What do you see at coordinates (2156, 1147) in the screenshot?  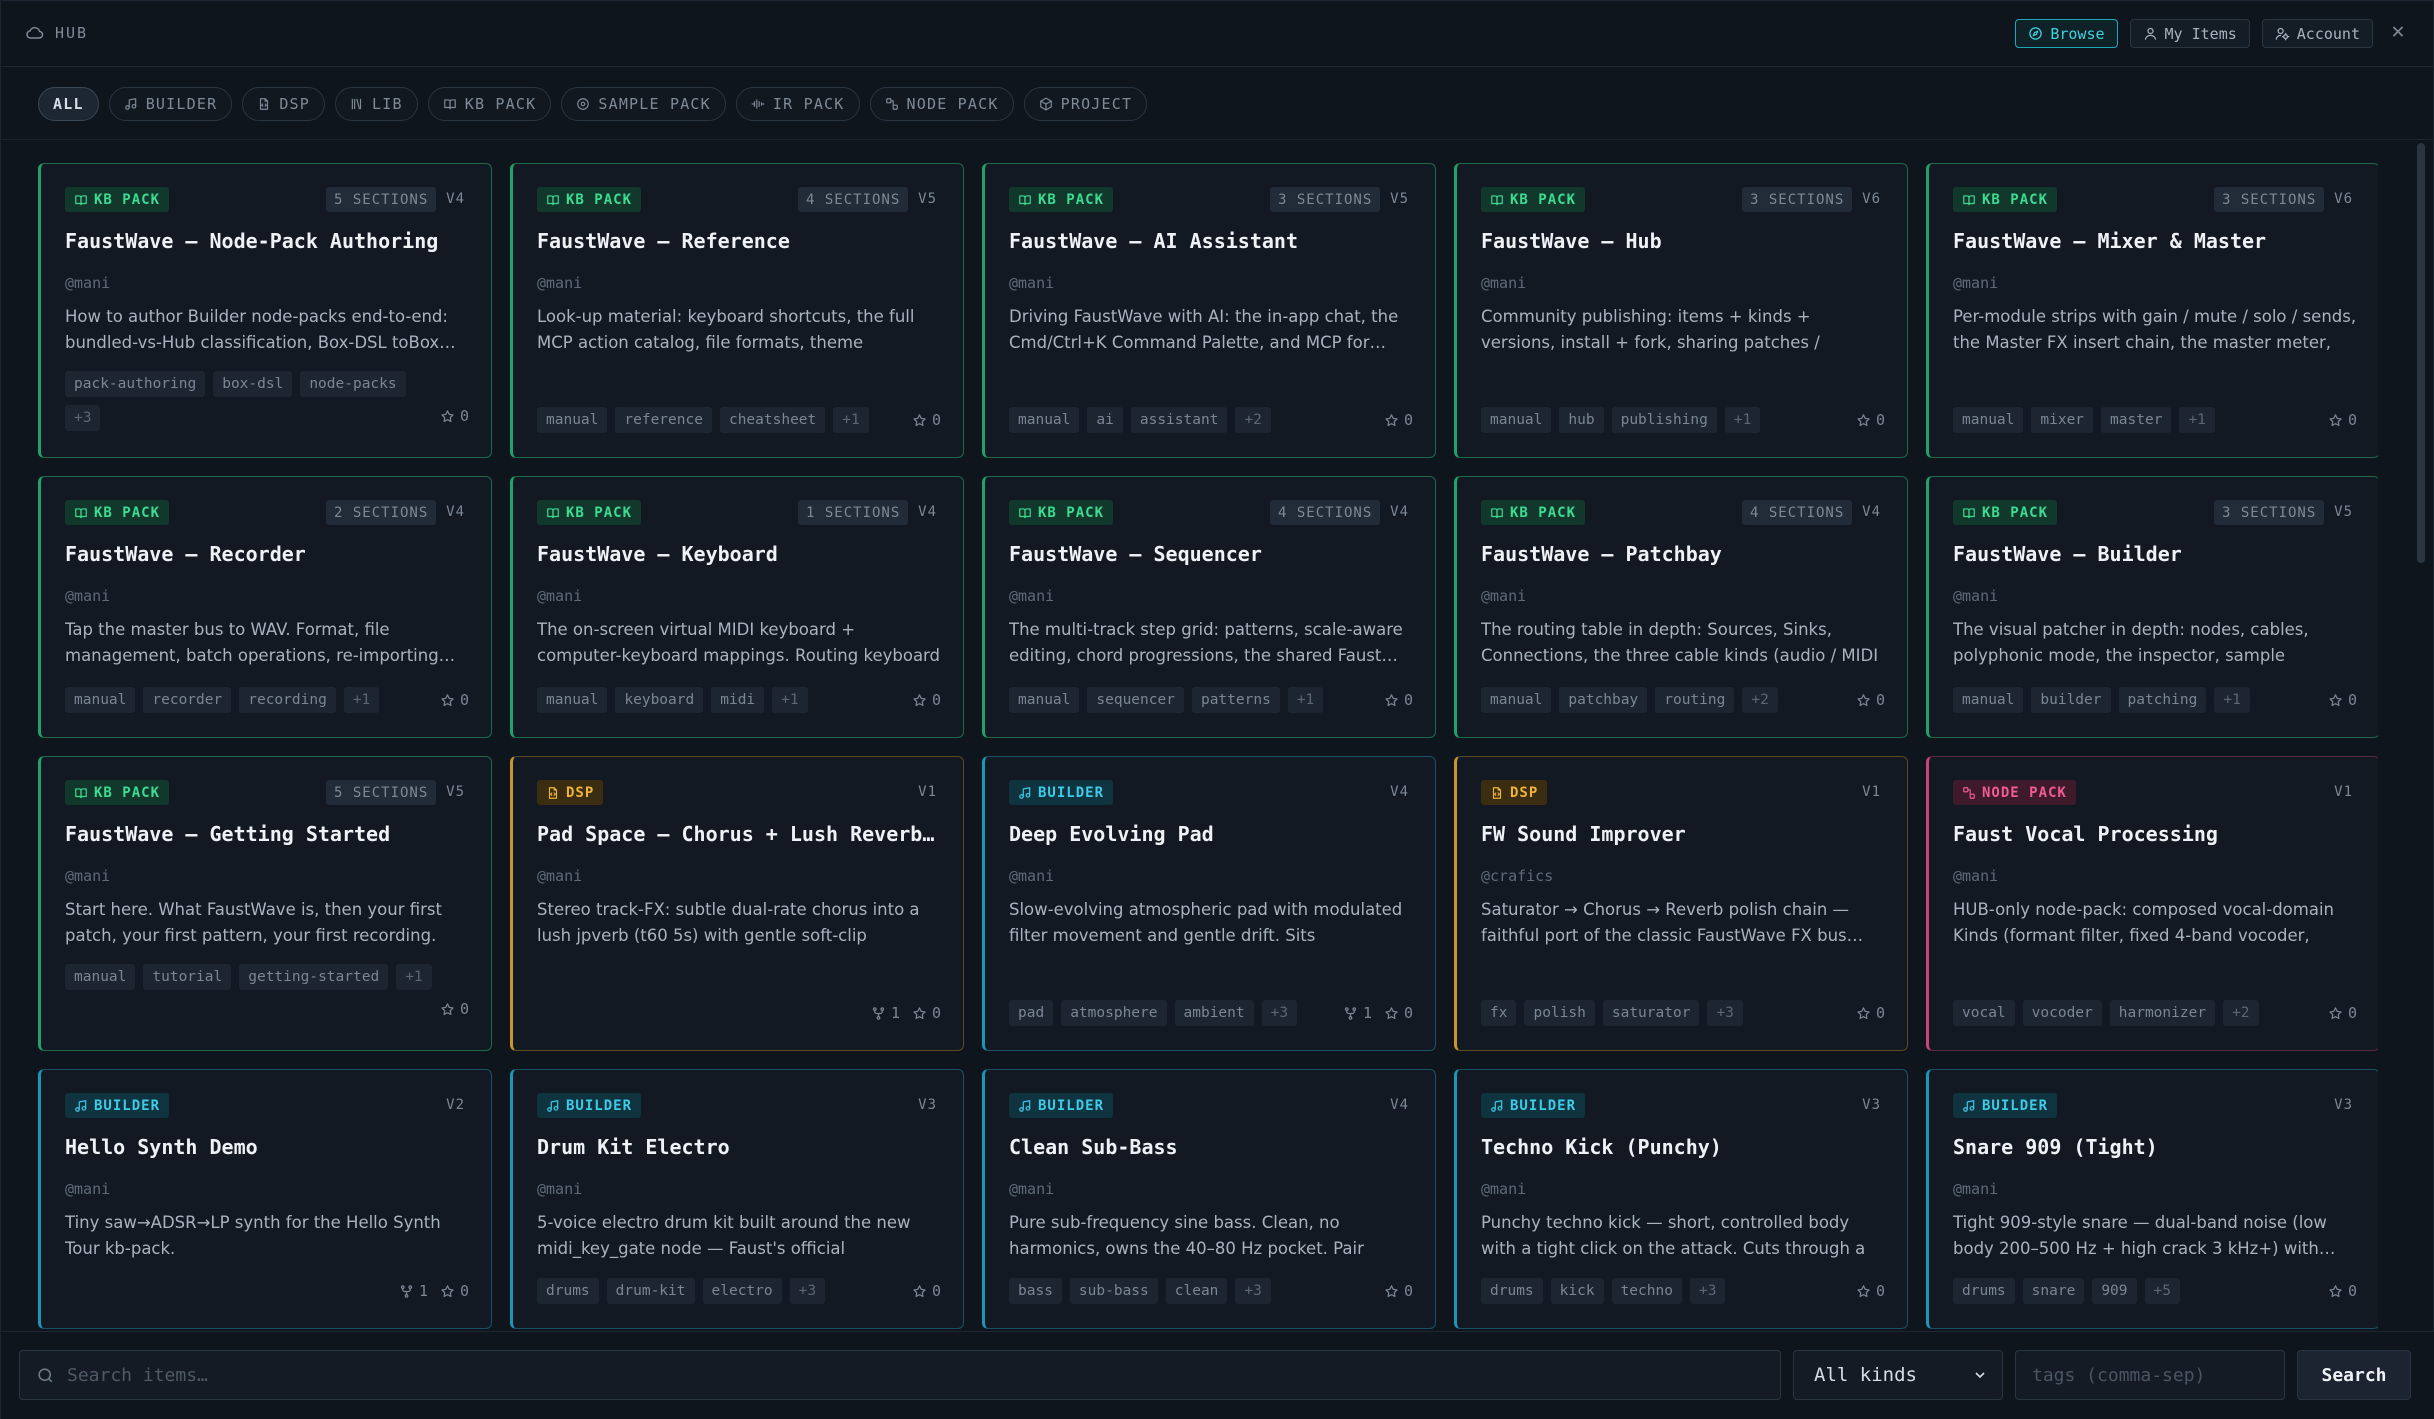 I see `item-title: Snare 909 (Tight)` at bounding box center [2156, 1147].